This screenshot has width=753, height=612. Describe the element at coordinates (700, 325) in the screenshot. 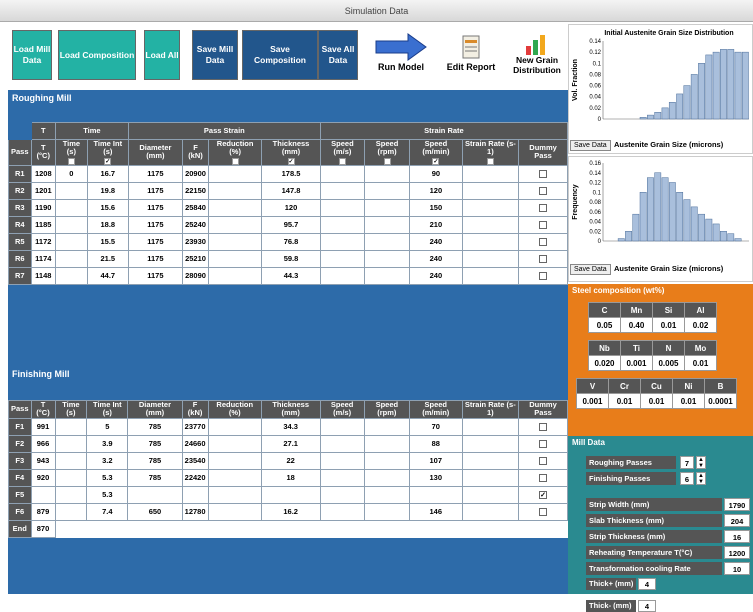

I see `element-value: 0.02` at that location.